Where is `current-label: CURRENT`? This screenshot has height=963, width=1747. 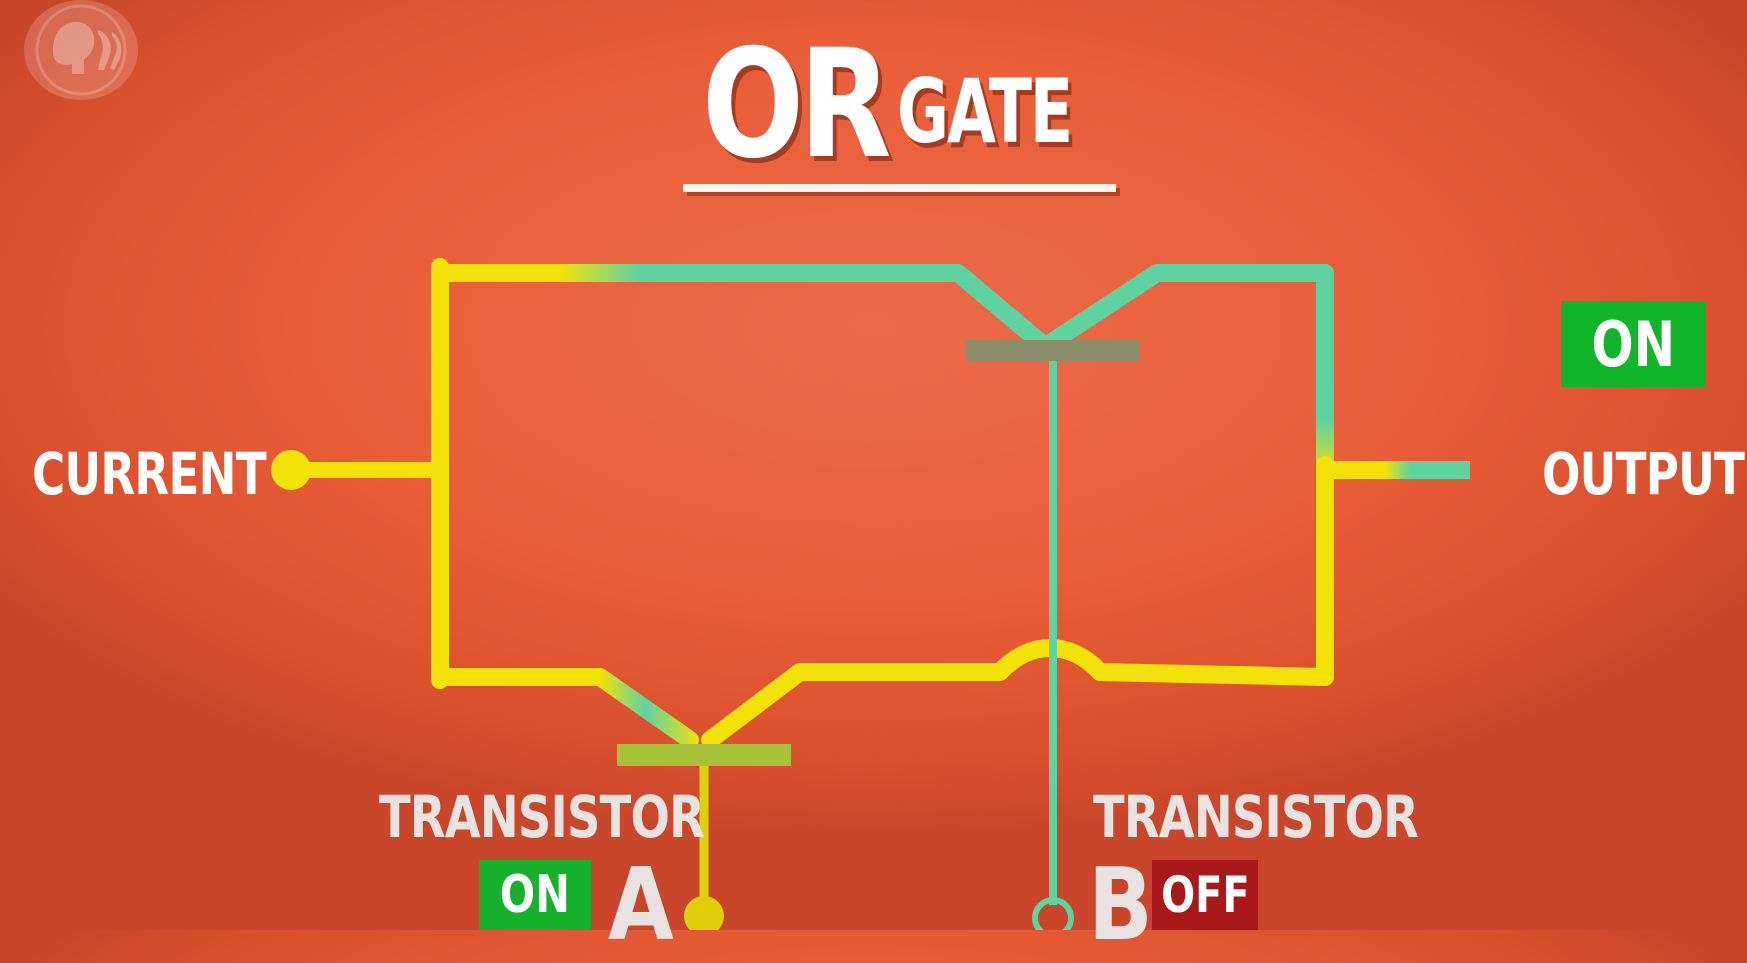 current-label: CURRENT is located at coordinates (149, 474).